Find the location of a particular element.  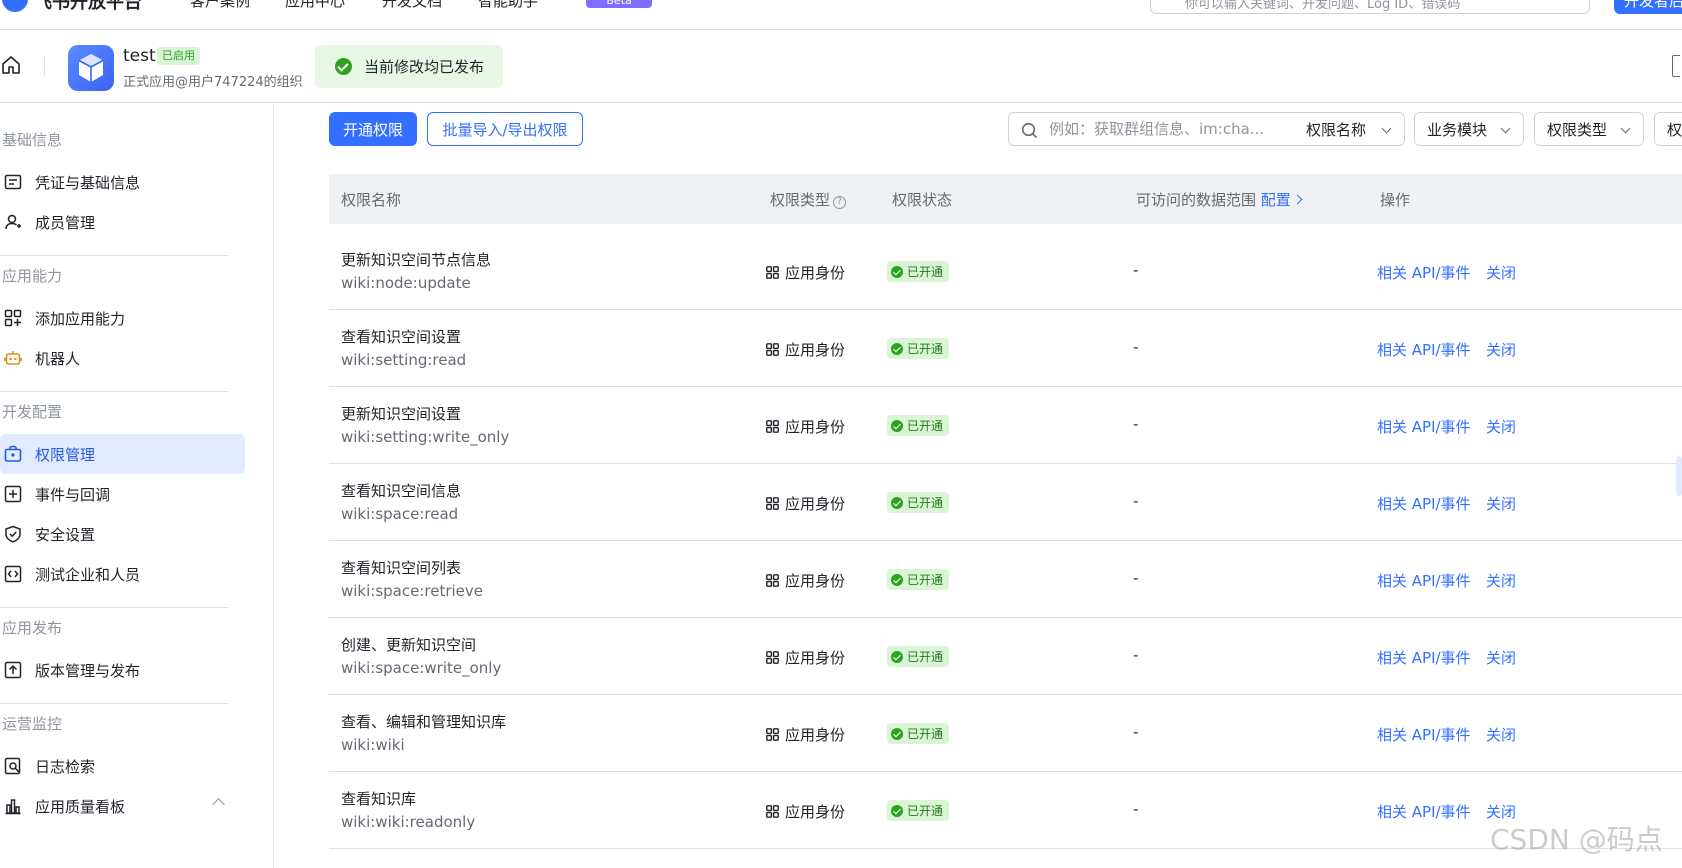

nav-link-app-center: 应用中心 is located at coordinates (315, 5).